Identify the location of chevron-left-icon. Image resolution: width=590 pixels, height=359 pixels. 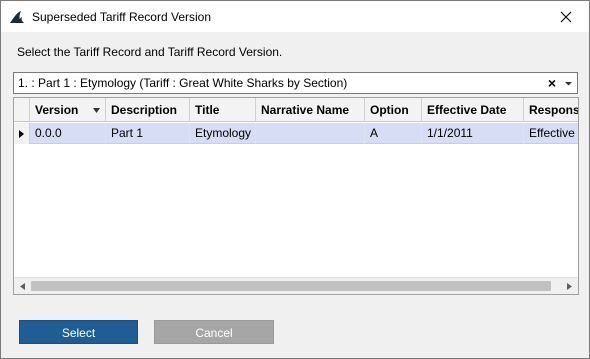
(22, 286).